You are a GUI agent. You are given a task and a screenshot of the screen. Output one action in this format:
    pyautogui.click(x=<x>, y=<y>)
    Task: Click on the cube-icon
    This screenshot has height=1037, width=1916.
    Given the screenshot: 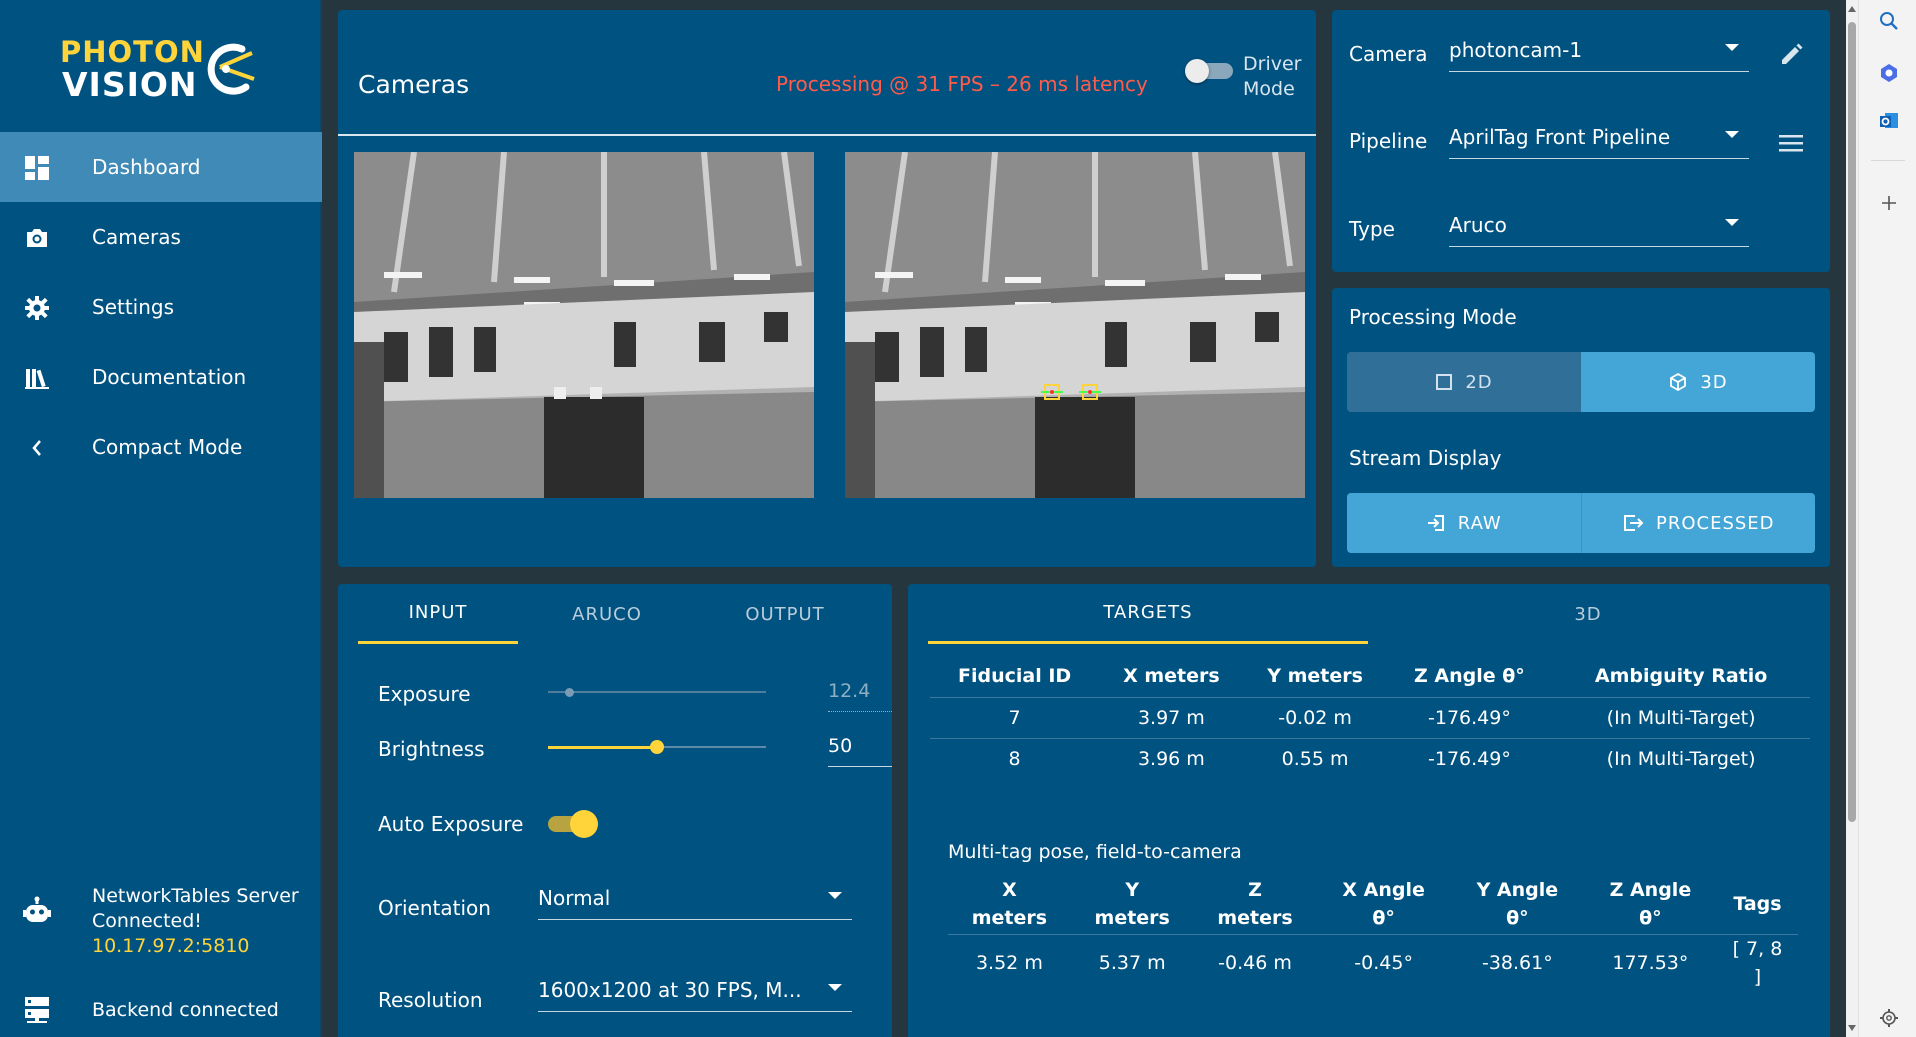 What is the action you would take?
    pyautogui.click(x=1678, y=382)
    